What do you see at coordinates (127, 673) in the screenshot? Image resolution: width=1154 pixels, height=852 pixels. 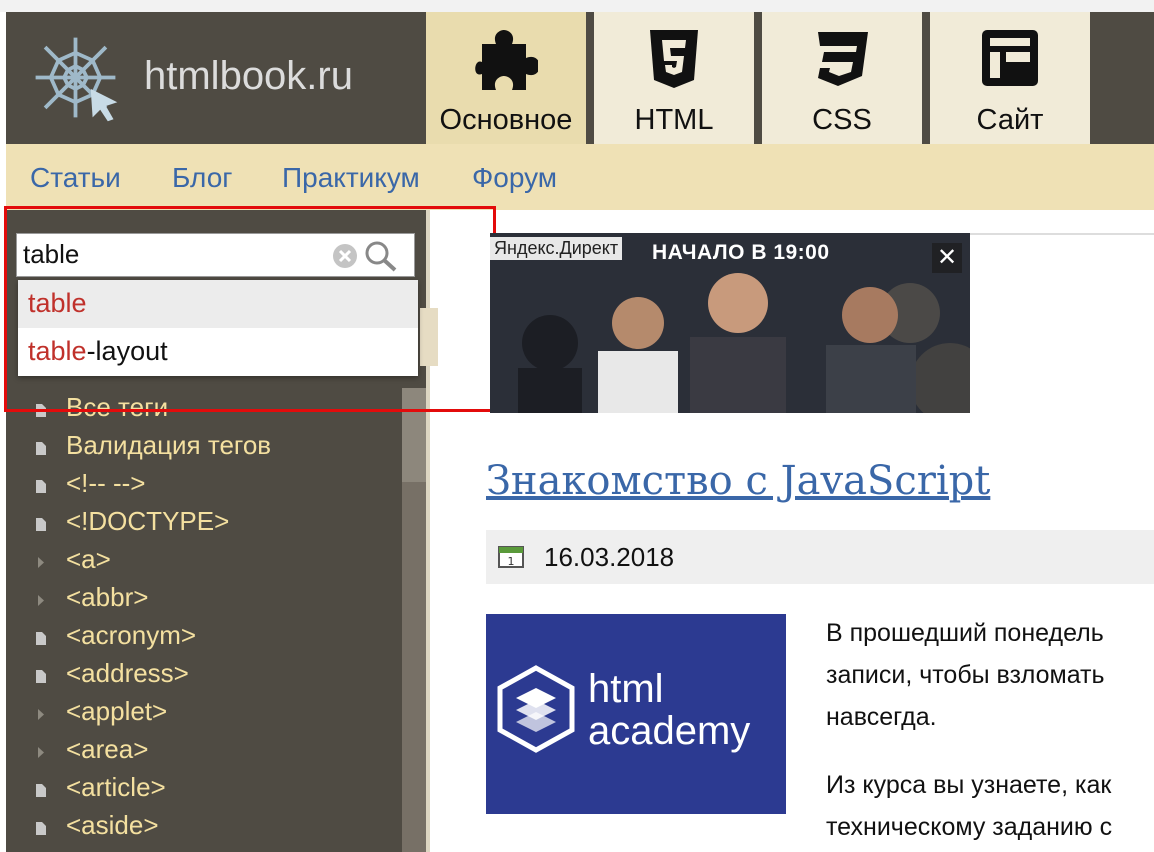 I see `sidebar-tag-label: <address>` at bounding box center [127, 673].